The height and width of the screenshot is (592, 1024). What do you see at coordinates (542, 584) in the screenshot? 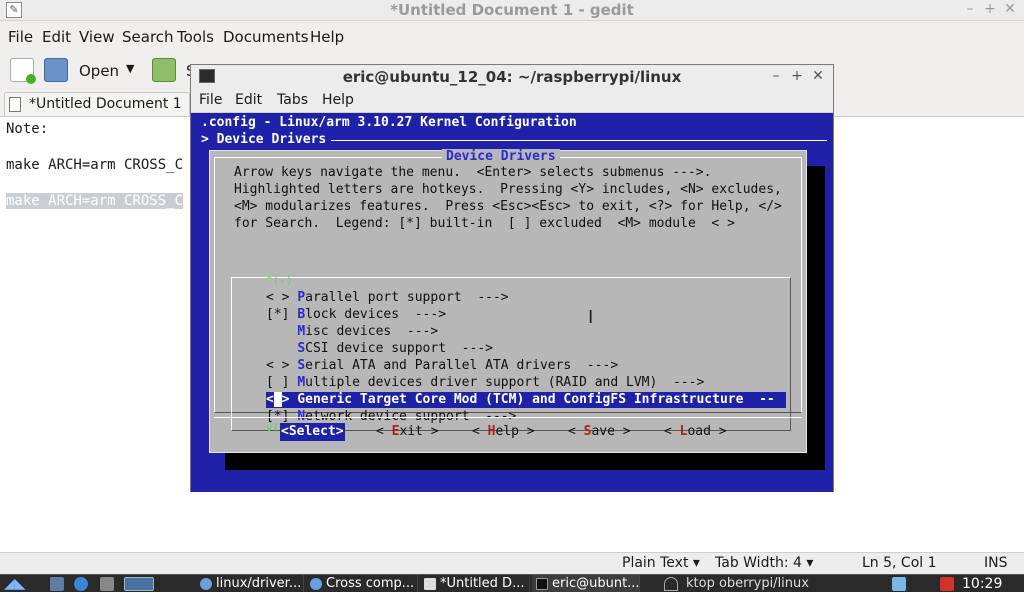
I see `terminal-icon` at bounding box center [542, 584].